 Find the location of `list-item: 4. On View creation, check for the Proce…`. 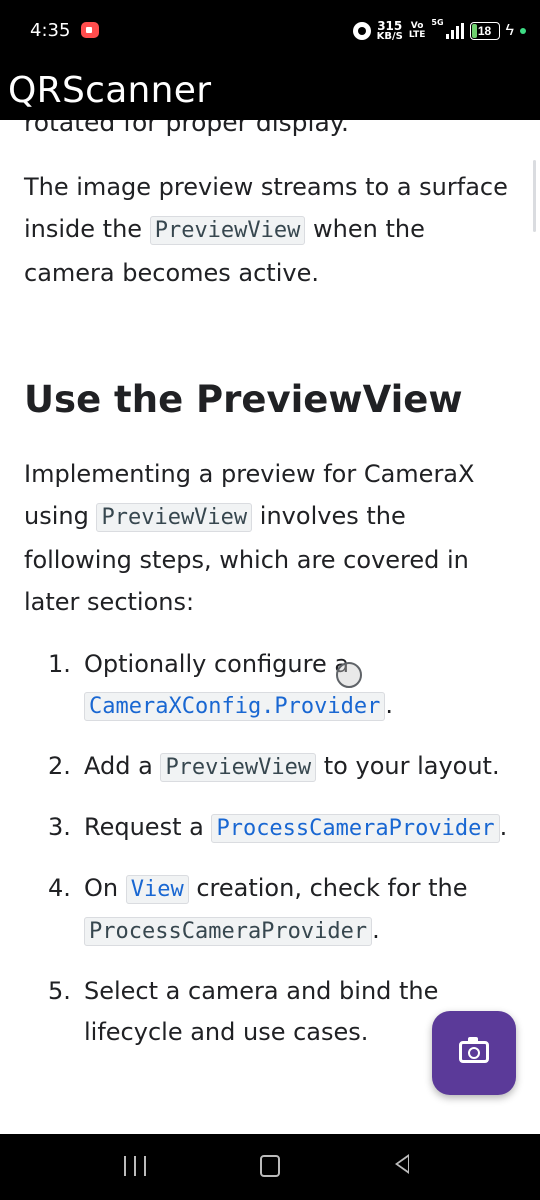

list-item: 4. On View creation, check for the Proce… is located at coordinates (258, 910).